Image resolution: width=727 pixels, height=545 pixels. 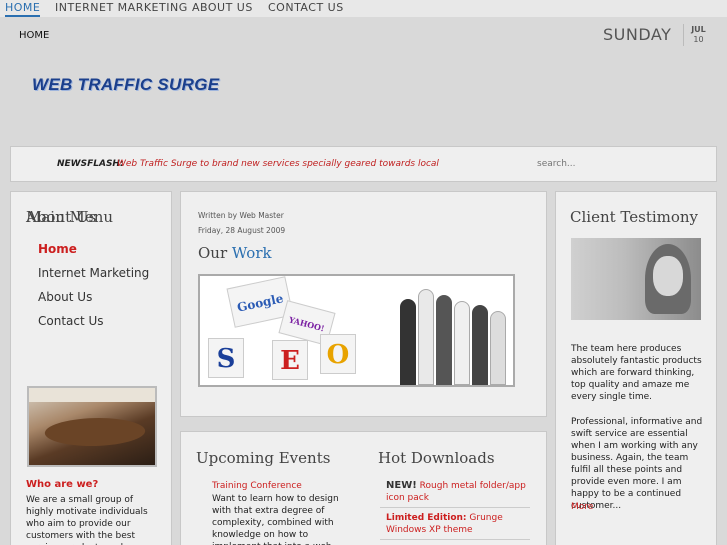 What do you see at coordinates (338, 354) in the screenshot?
I see `seo-cube-o: O` at bounding box center [338, 354].